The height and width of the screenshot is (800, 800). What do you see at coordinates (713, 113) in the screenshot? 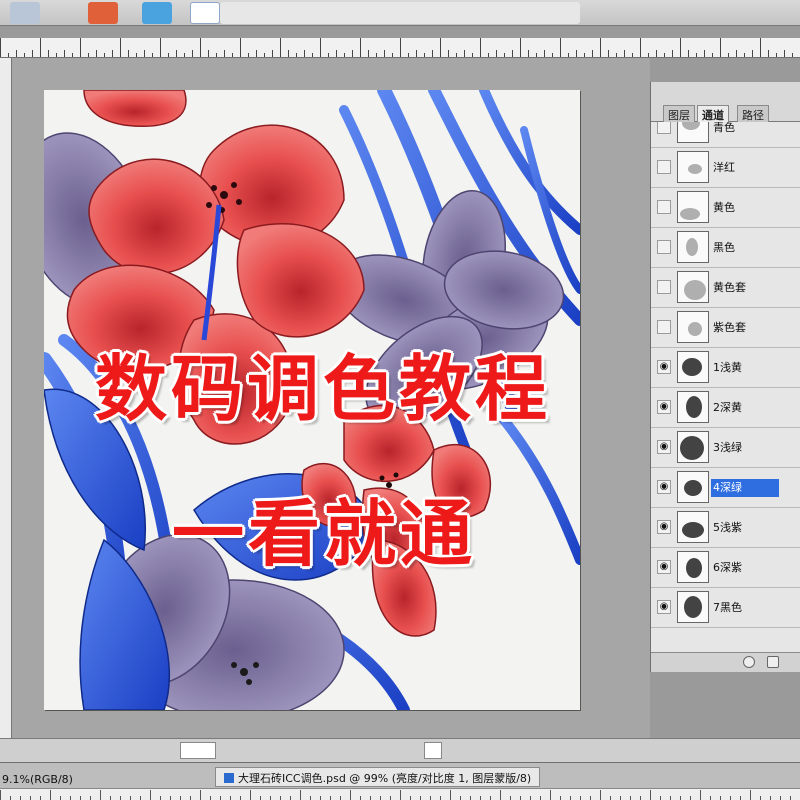
I see `tab-channels: 通道` at bounding box center [713, 113].